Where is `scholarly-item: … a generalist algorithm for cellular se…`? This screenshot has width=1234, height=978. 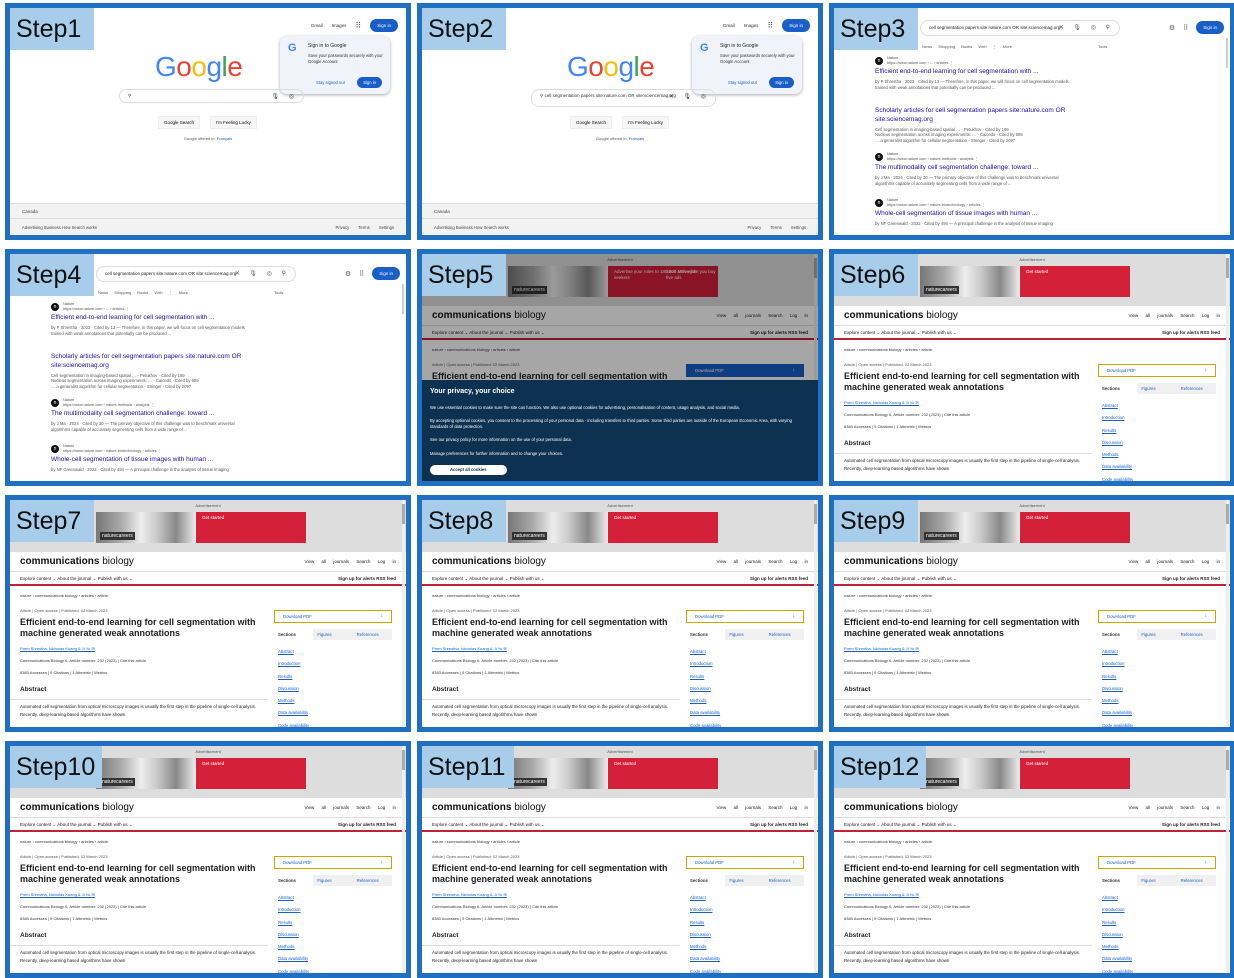
scholarly-item: … a generalist algorithm for cellular se… is located at coordinates (151, 387).